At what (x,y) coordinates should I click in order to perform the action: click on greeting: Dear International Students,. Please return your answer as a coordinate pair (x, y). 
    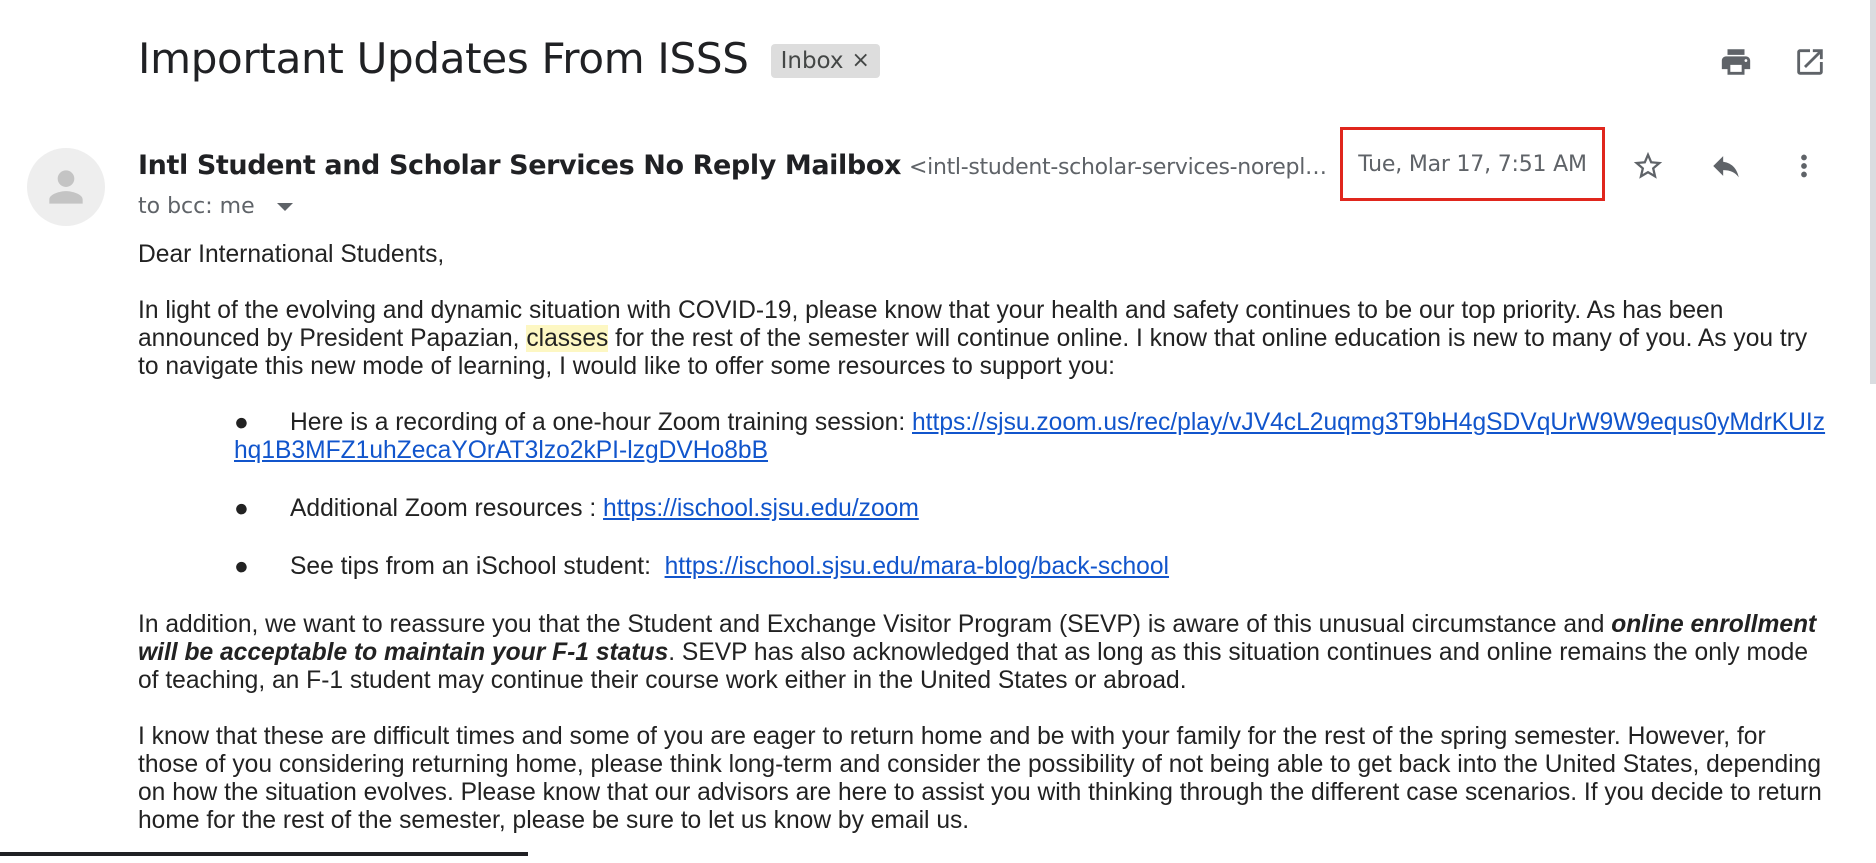
    Looking at the image, I should click on (291, 254).